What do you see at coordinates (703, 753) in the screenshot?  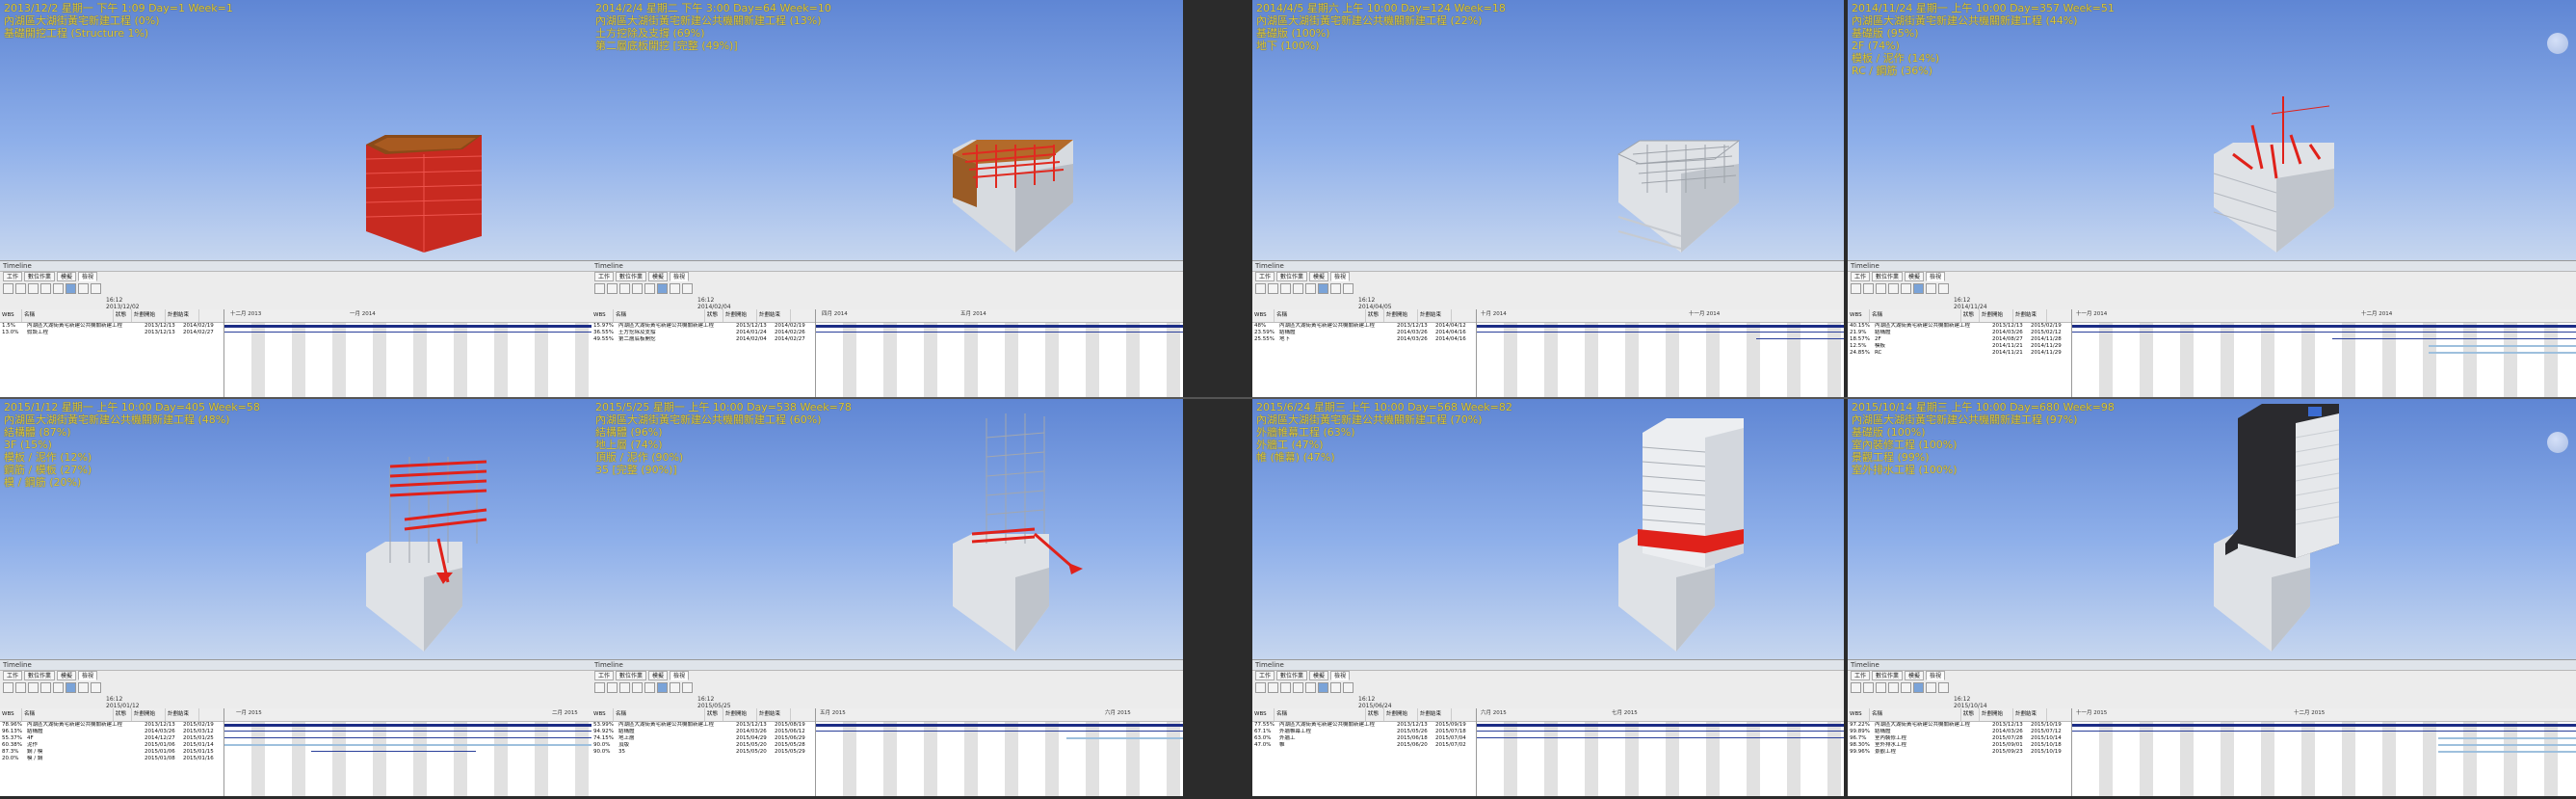 I see `table-row: 90.0% 35 2015/05/20 2015/05/29` at bounding box center [703, 753].